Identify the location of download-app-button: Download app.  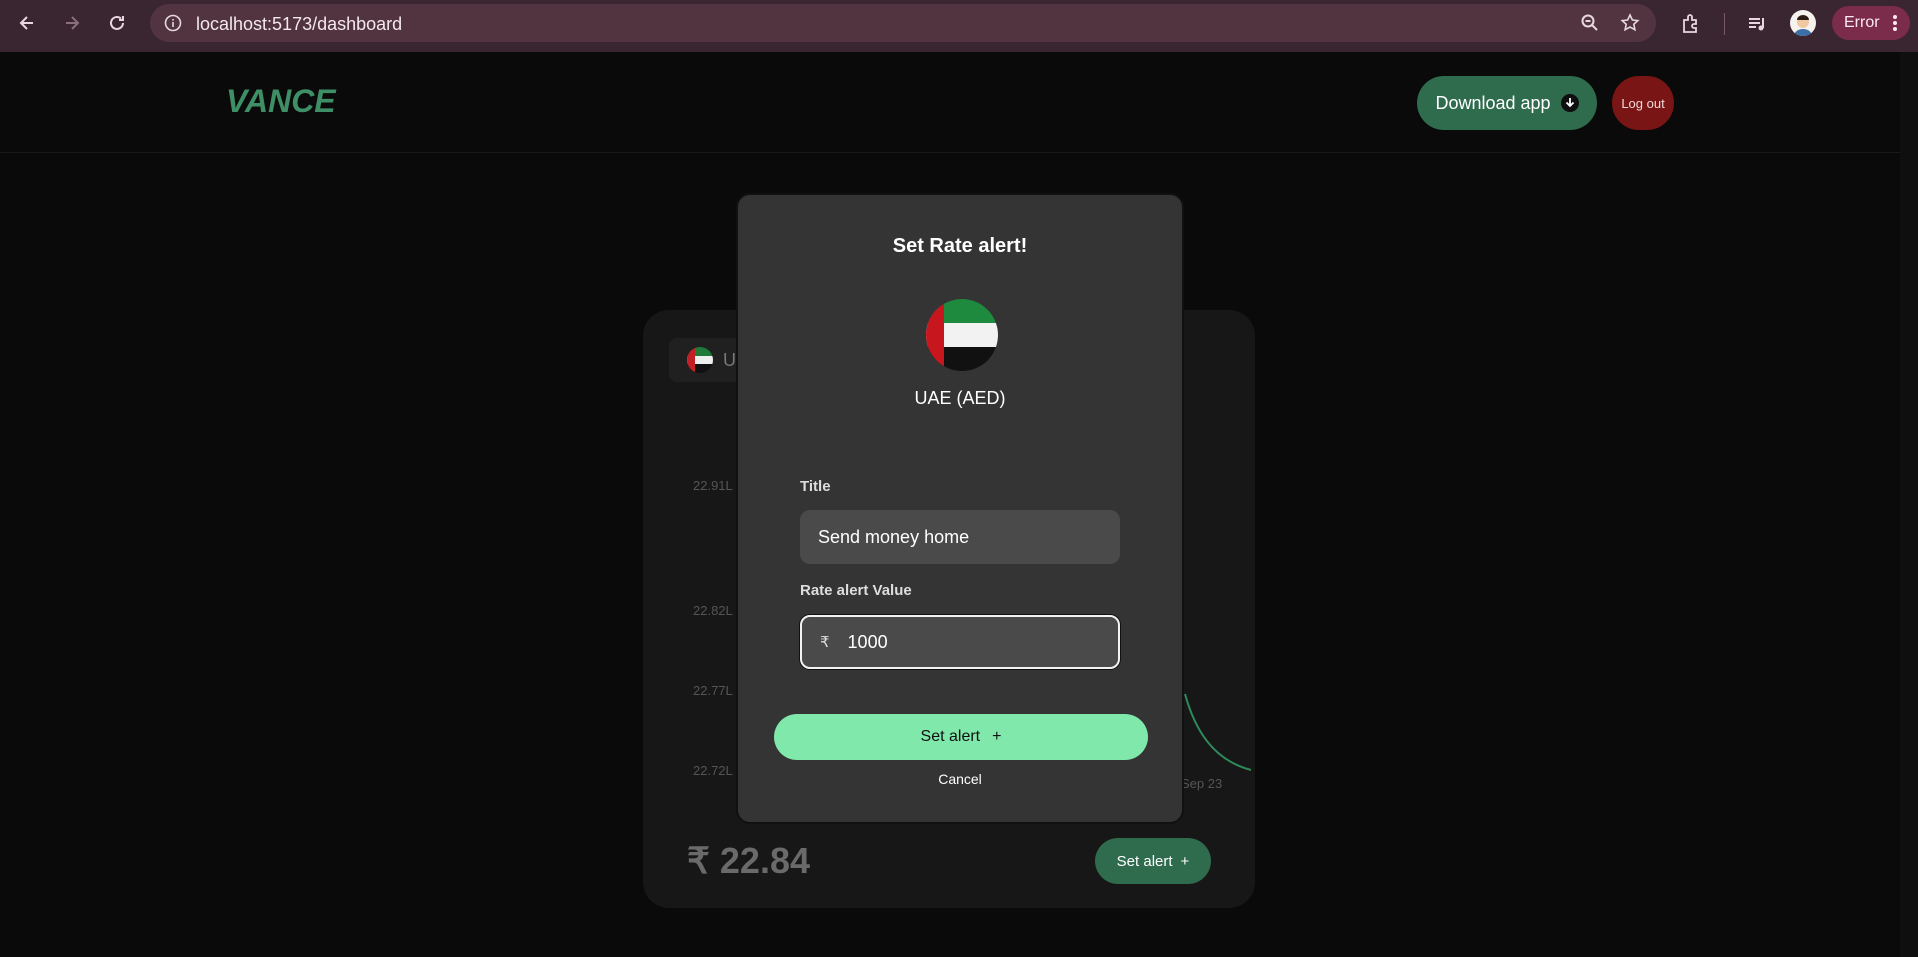
(1507, 103).